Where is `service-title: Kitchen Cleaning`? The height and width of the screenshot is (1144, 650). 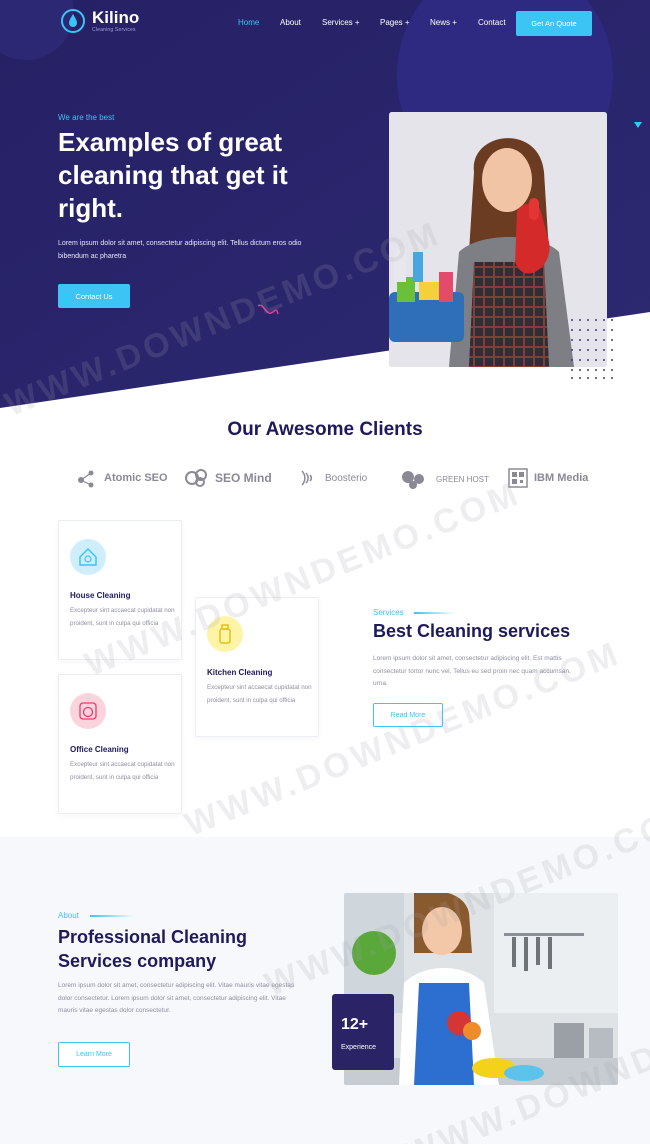 service-title: Kitchen Cleaning is located at coordinates (240, 672).